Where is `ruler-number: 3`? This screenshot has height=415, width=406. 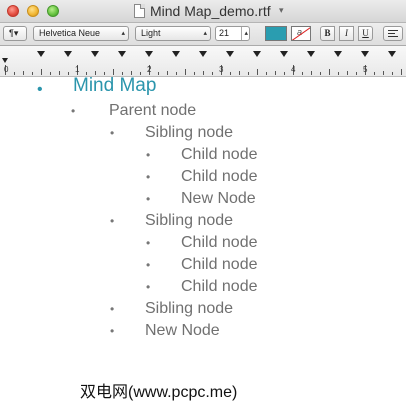 ruler-number: 3 is located at coordinates (221, 69).